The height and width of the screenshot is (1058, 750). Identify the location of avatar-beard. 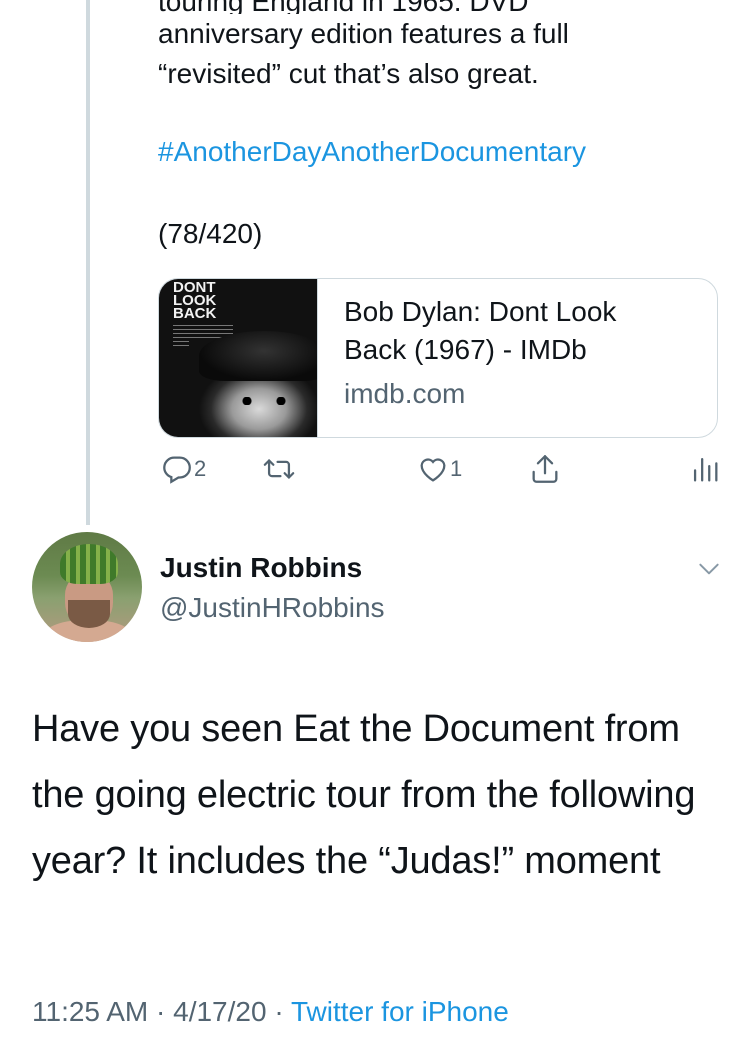
(89, 614).